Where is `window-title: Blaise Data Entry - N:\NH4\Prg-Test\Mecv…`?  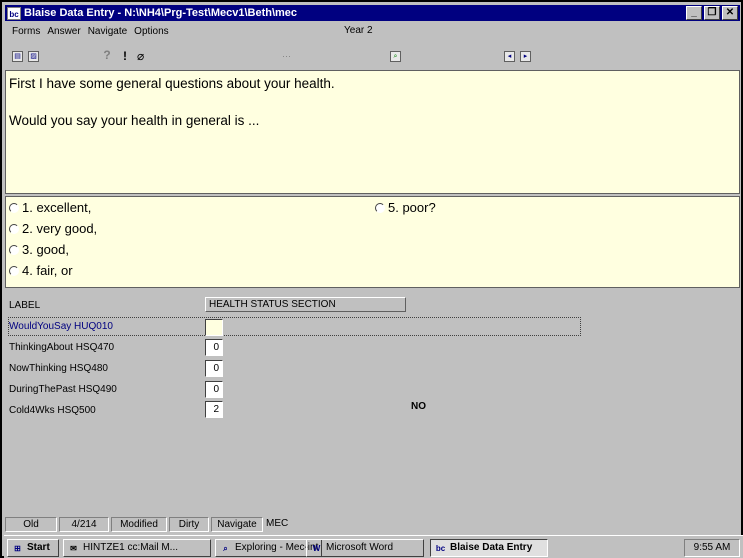 window-title: Blaise Data Entry - N:\NH4\Prg-Test\Mecv… is located at coordinates (161, 13).